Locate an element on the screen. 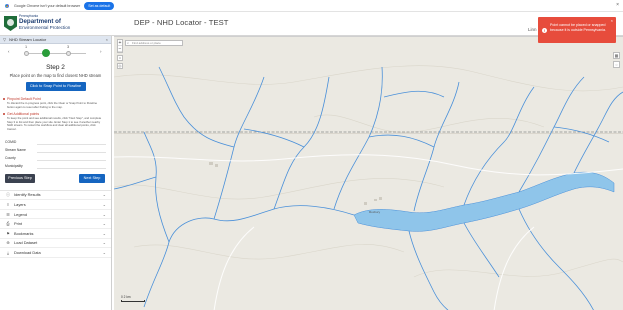 The width and height of the screenshot is (623, 310). measure-icon: ◌ is located at coordinates (616, 64).